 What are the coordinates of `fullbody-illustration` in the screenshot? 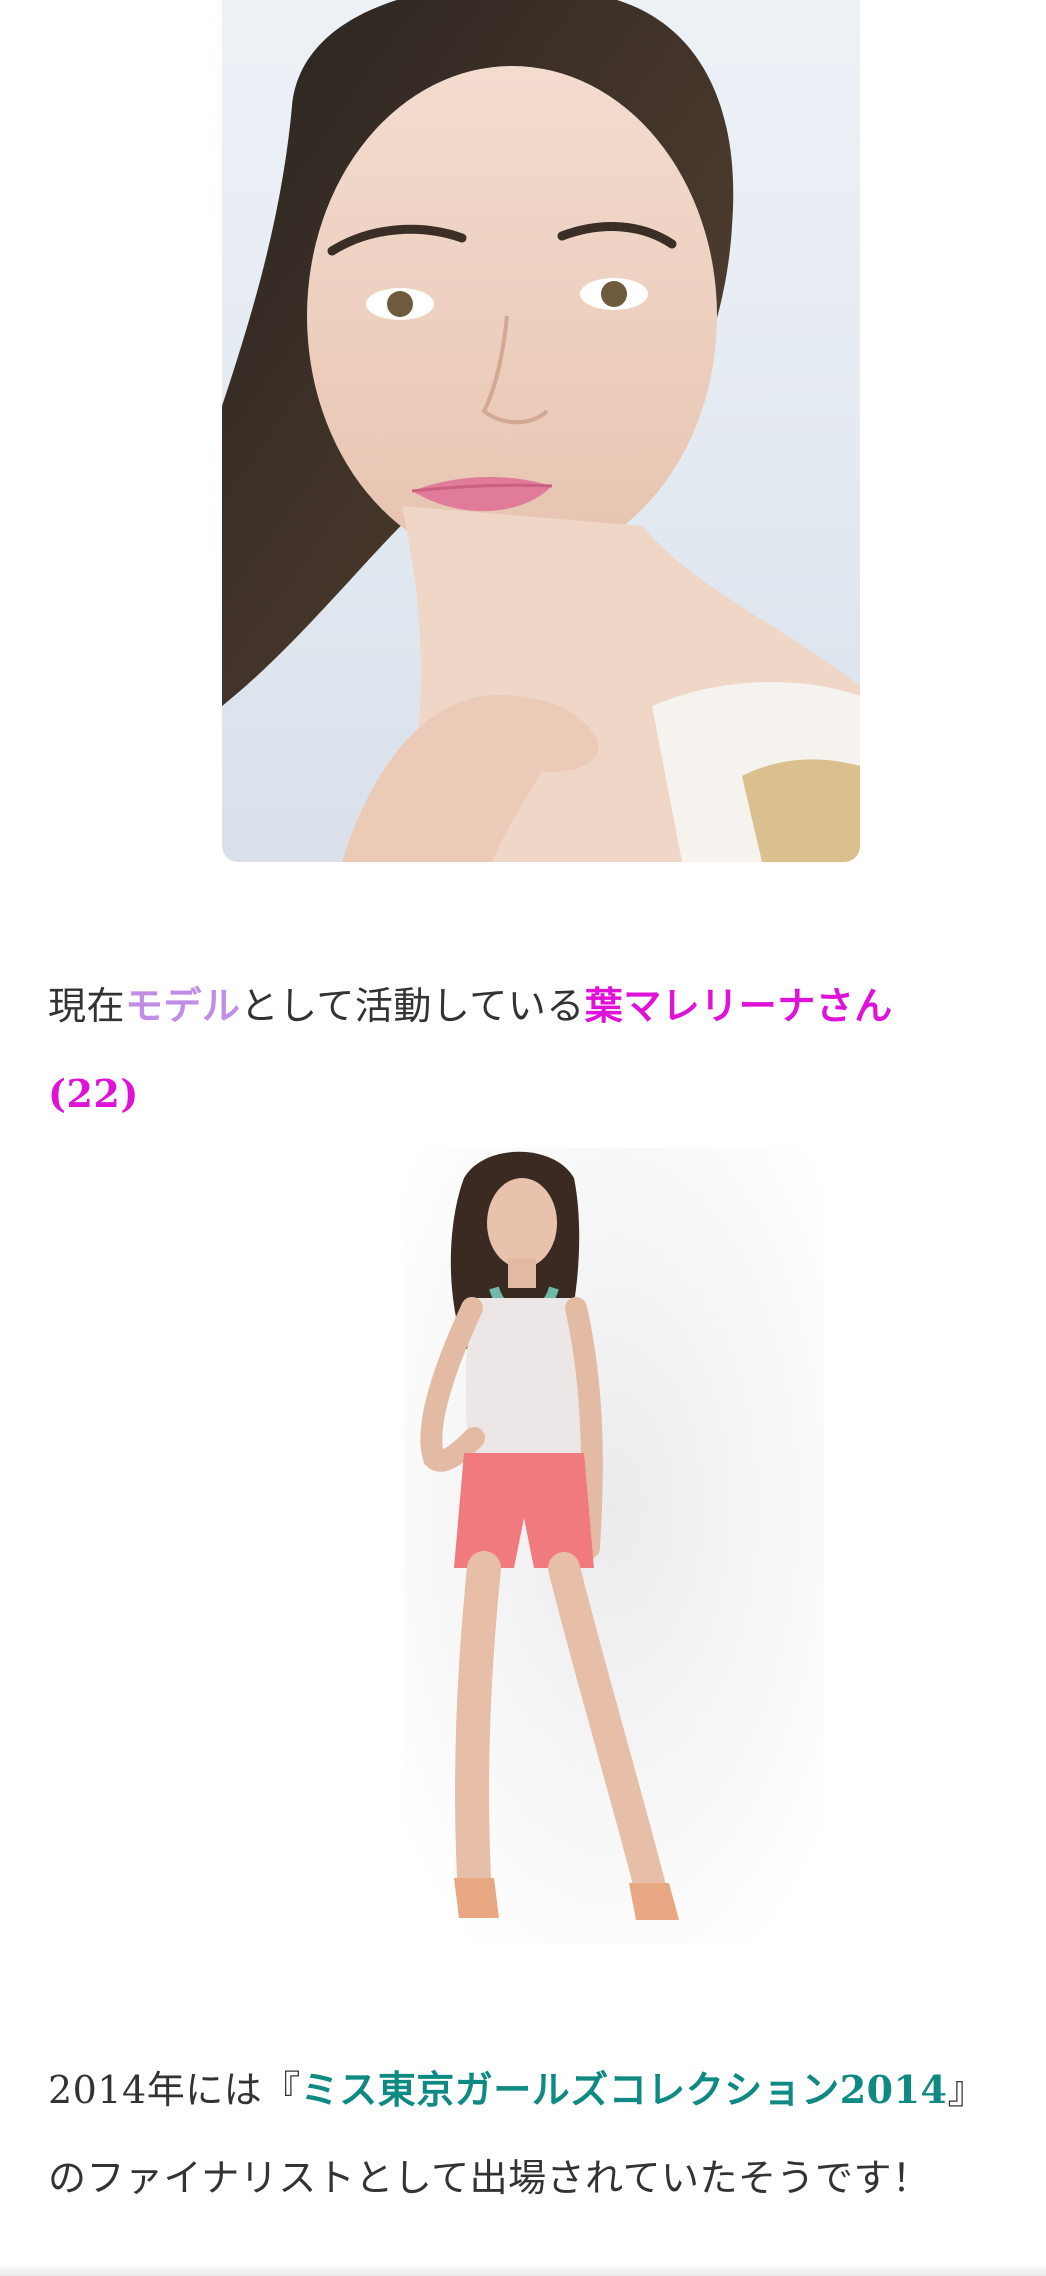 It's located at (614, 1546).